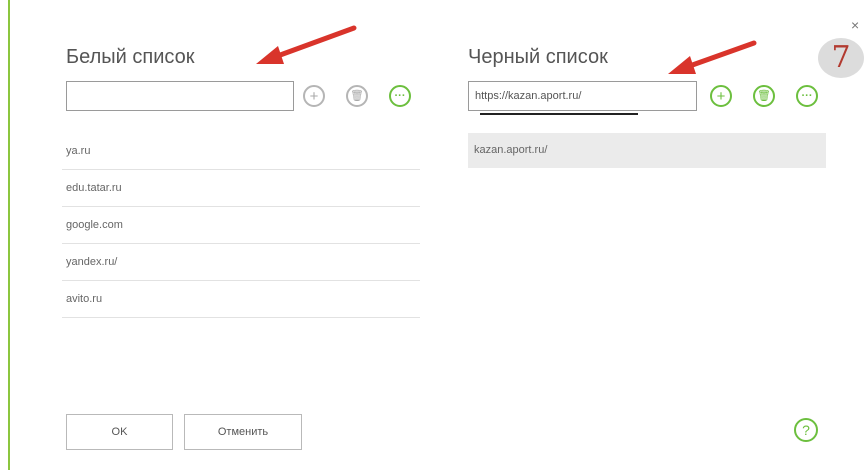 This screenshot has height=470, width=868. What do you see at coordinates (841, 58) in the screenshot?
I see `step-number-marker: 7` at bounding box center [841, 58].